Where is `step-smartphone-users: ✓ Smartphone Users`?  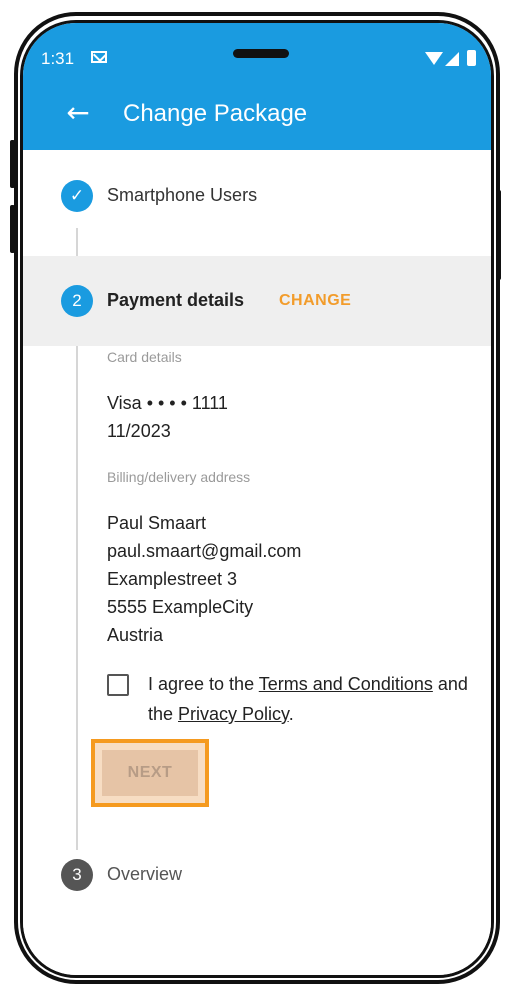 step-smartphone-users: ✓ Smartphone Users is located at coordinates (257, 196).